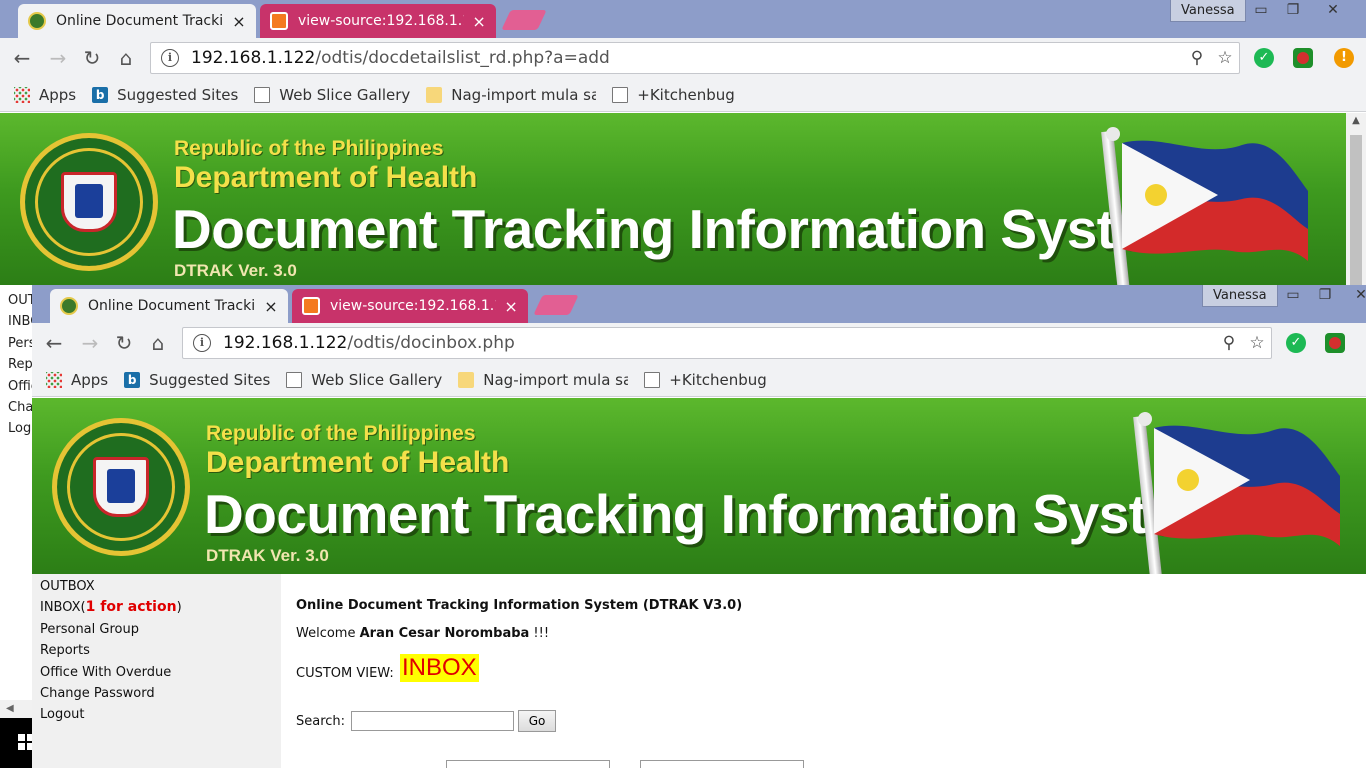  What do you see at coordinates (1356, 120) in the screenshot?
I see `scroll-up-icon: ▲` at bounding box center [1356, 120].